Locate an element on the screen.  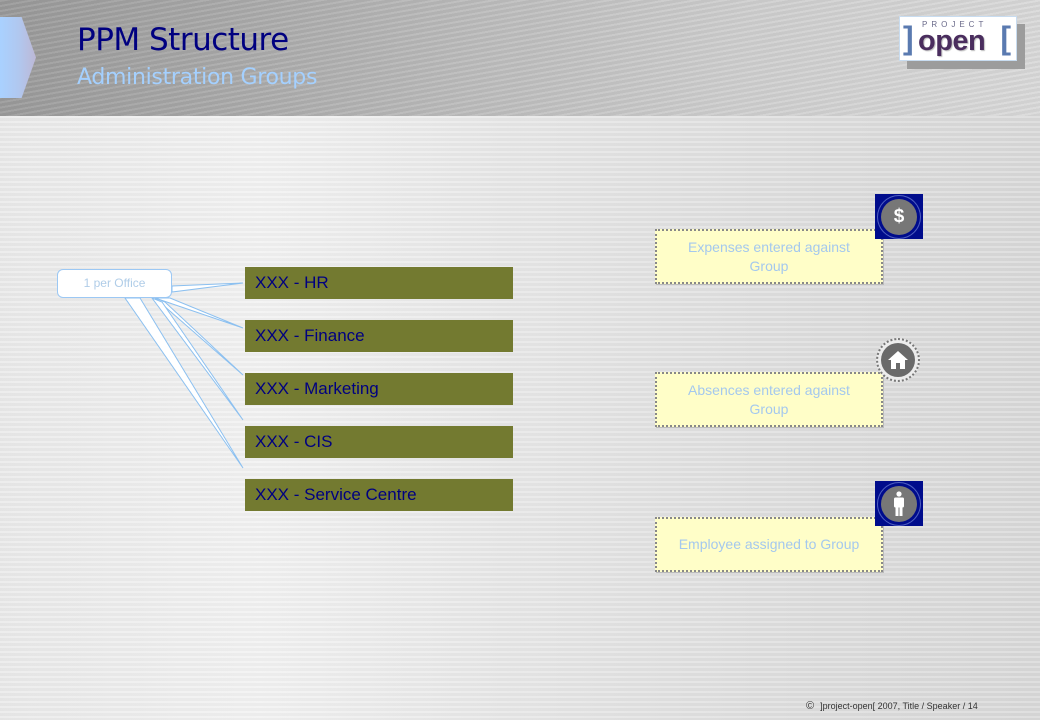
callout-box: 1 per Office is located at coordinates (114, 283).